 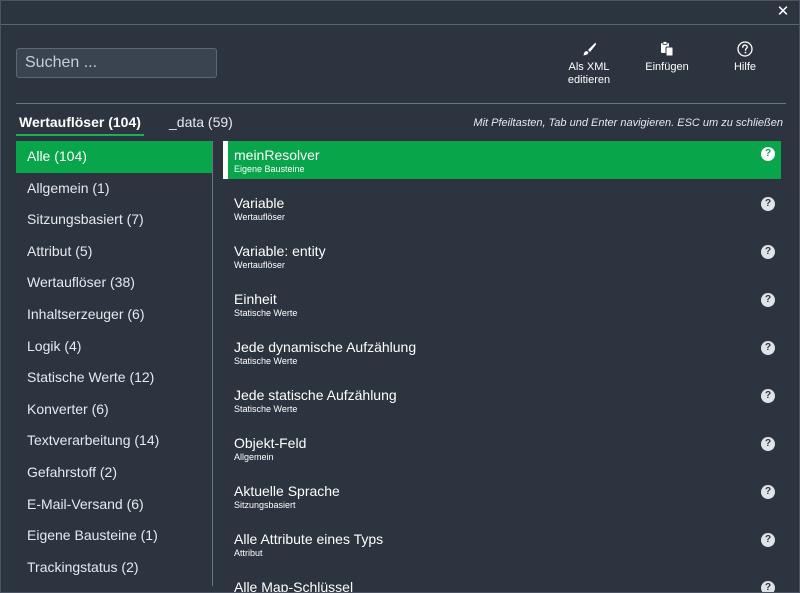 What do you see at coordinates (502, 213) in the screenshot?
I see `list-item: Variable Wertauflöser ?` at bounding box center [502, 213].